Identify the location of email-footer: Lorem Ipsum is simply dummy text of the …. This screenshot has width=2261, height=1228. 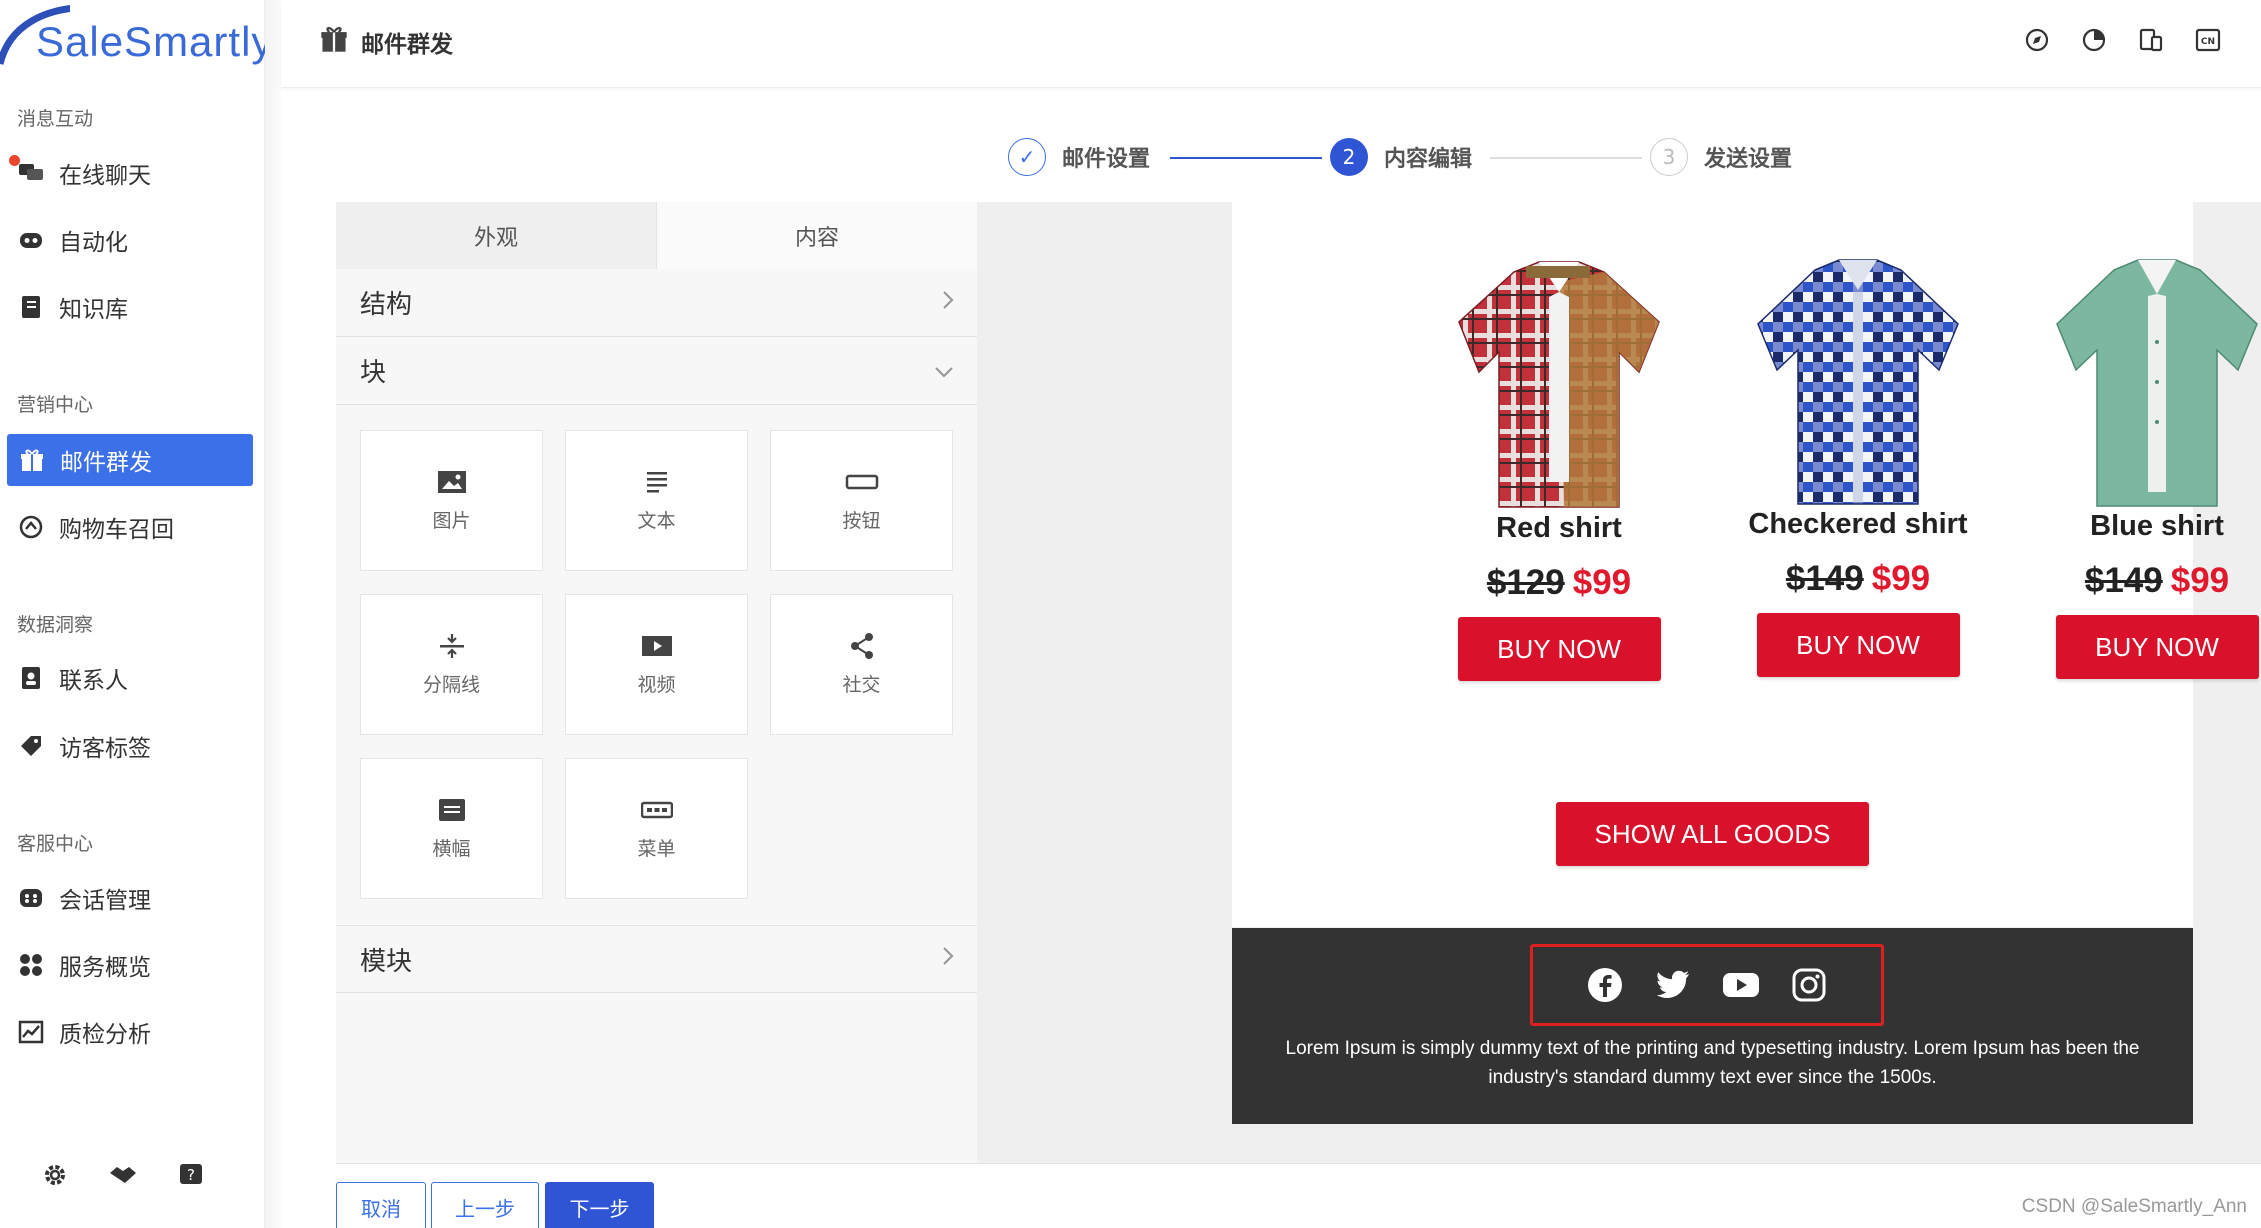
(1712, 1026).